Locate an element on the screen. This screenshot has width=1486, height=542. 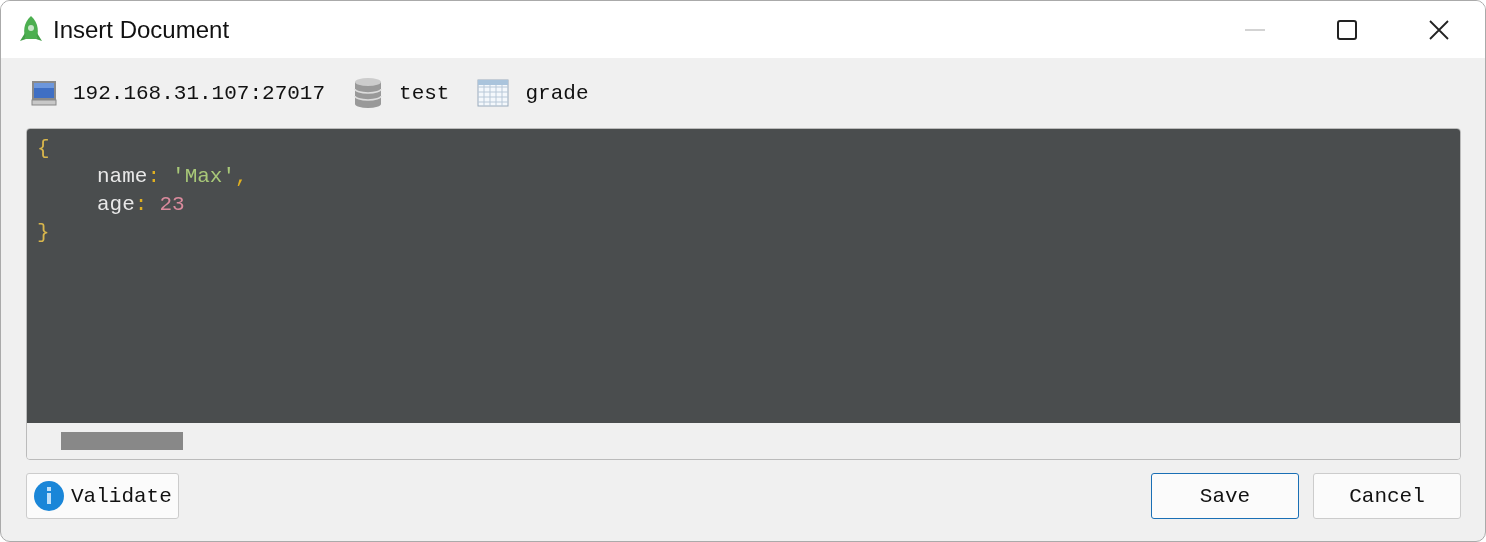
dialog-button: Validate is located at coordinates (102, 496).